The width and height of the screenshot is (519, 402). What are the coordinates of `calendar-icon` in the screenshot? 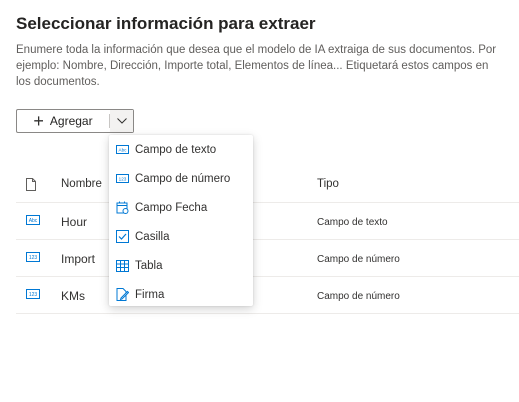 It's located at (122, 207).